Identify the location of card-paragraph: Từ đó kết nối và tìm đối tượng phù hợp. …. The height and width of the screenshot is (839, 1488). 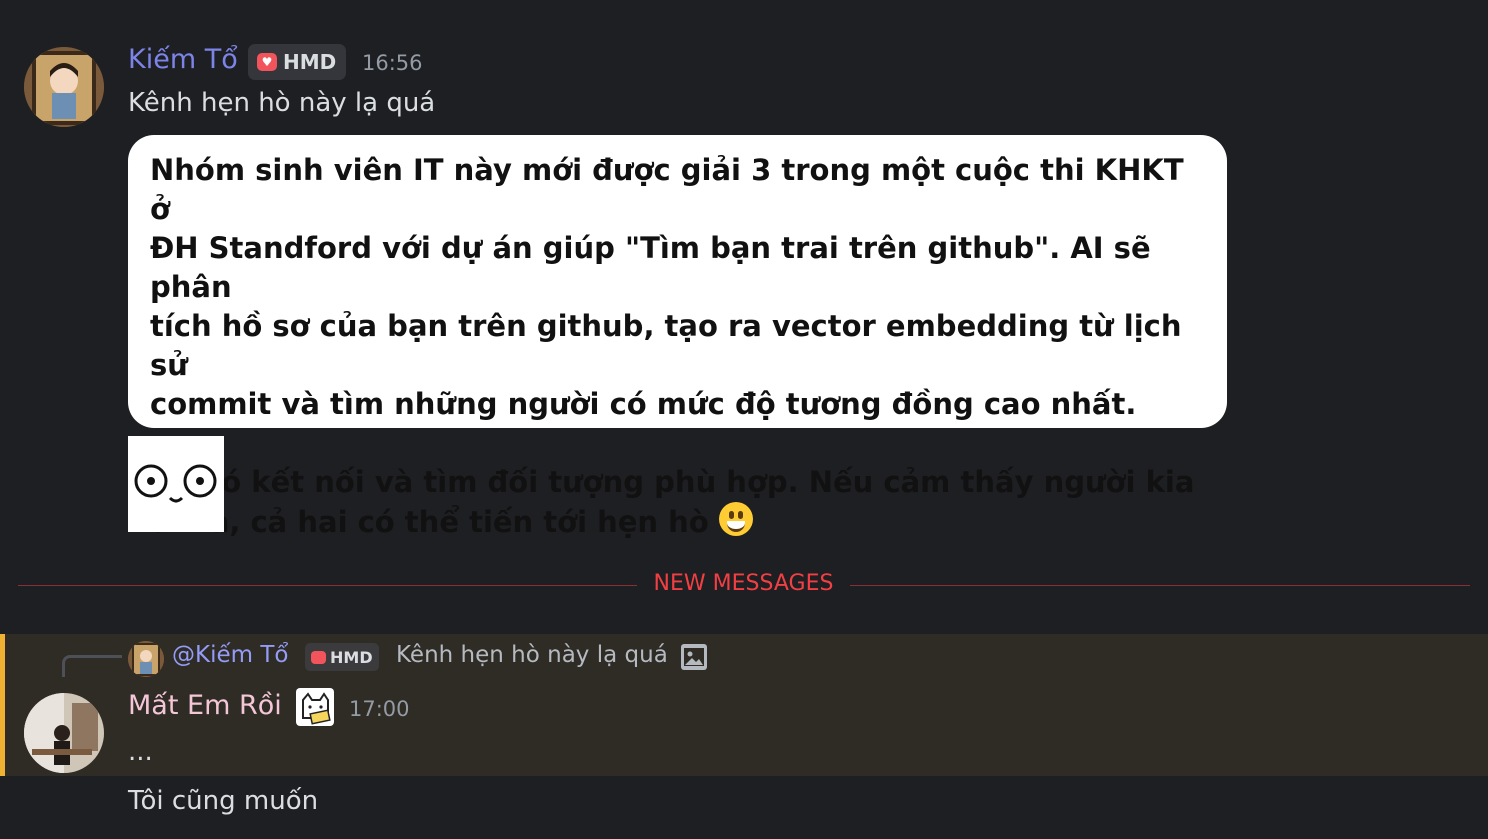
(672, 502).